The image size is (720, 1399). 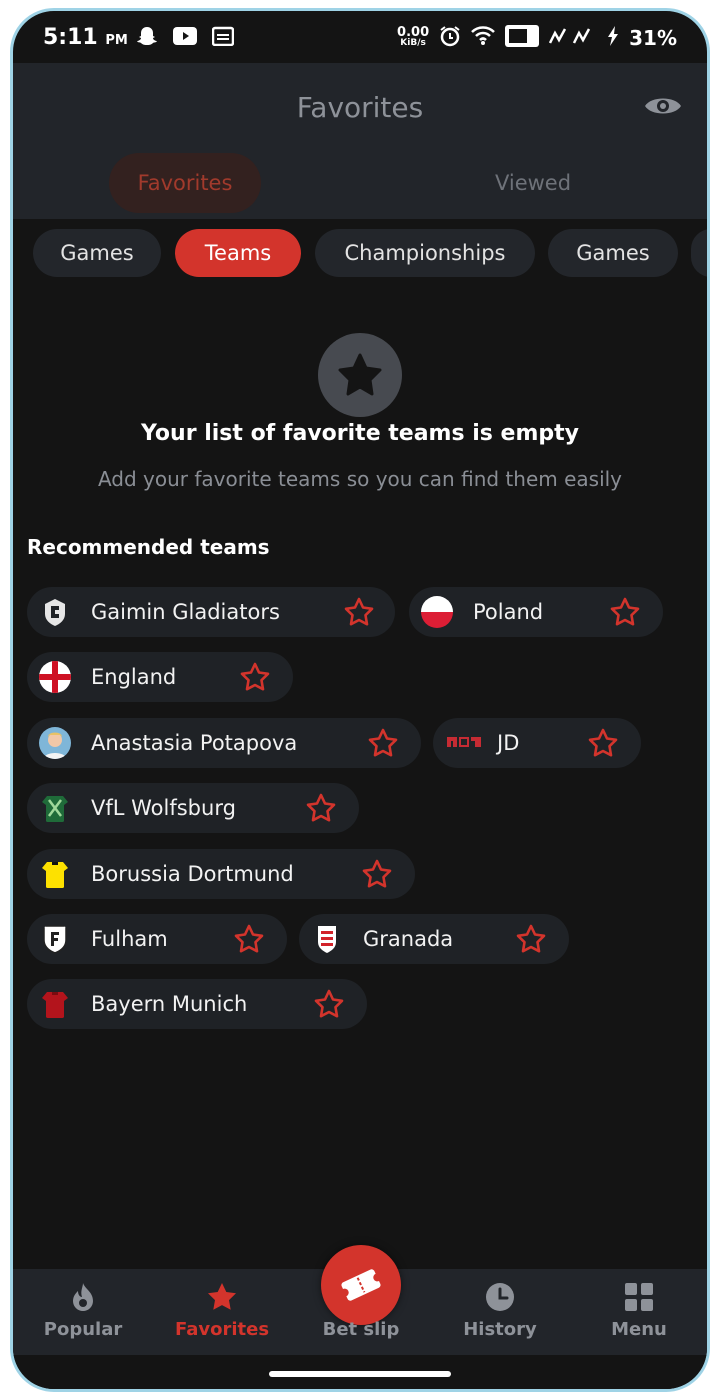 I want to click on team-chip-bayern-munich: Bayern Munich, so click(x=197, y=1004).